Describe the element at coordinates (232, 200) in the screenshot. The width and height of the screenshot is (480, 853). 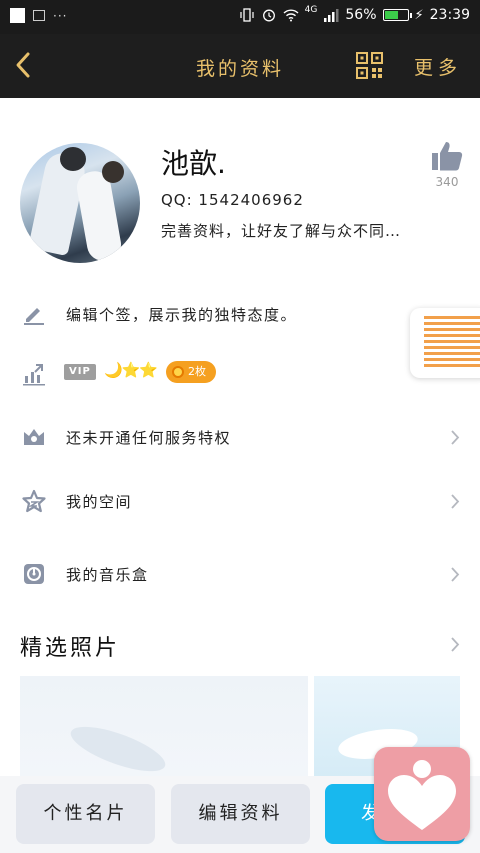
I see `qq-number: QQ: 1542406962` at that location.